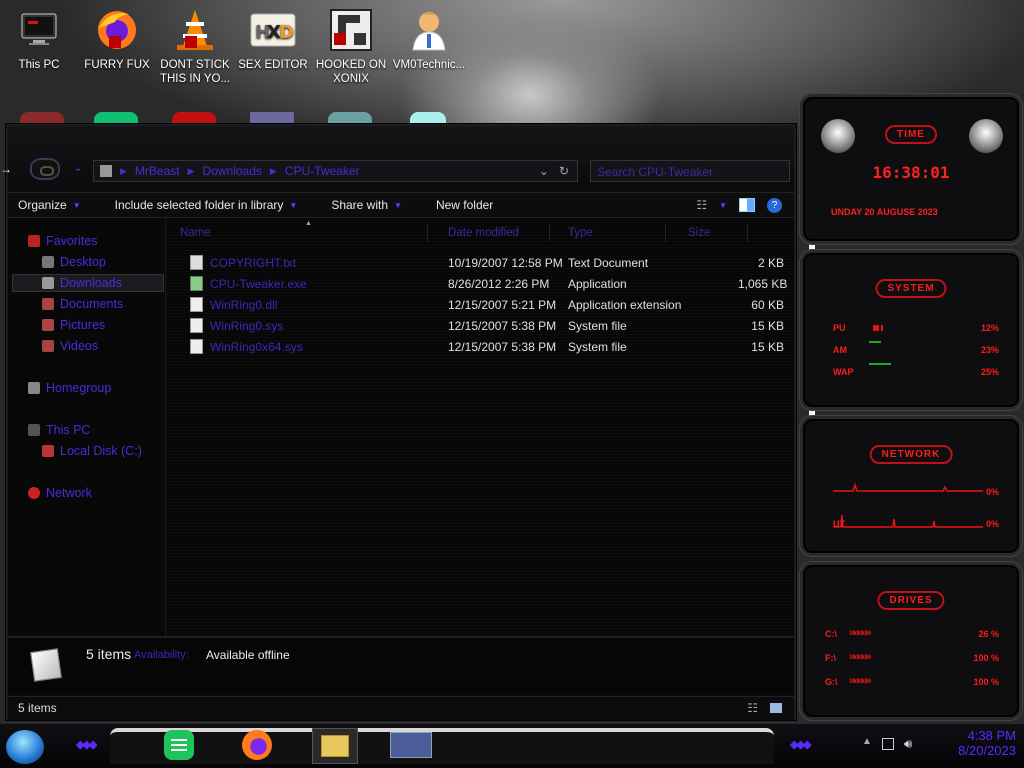  I want to click on availability-value: Available offline, so click(248, 655).